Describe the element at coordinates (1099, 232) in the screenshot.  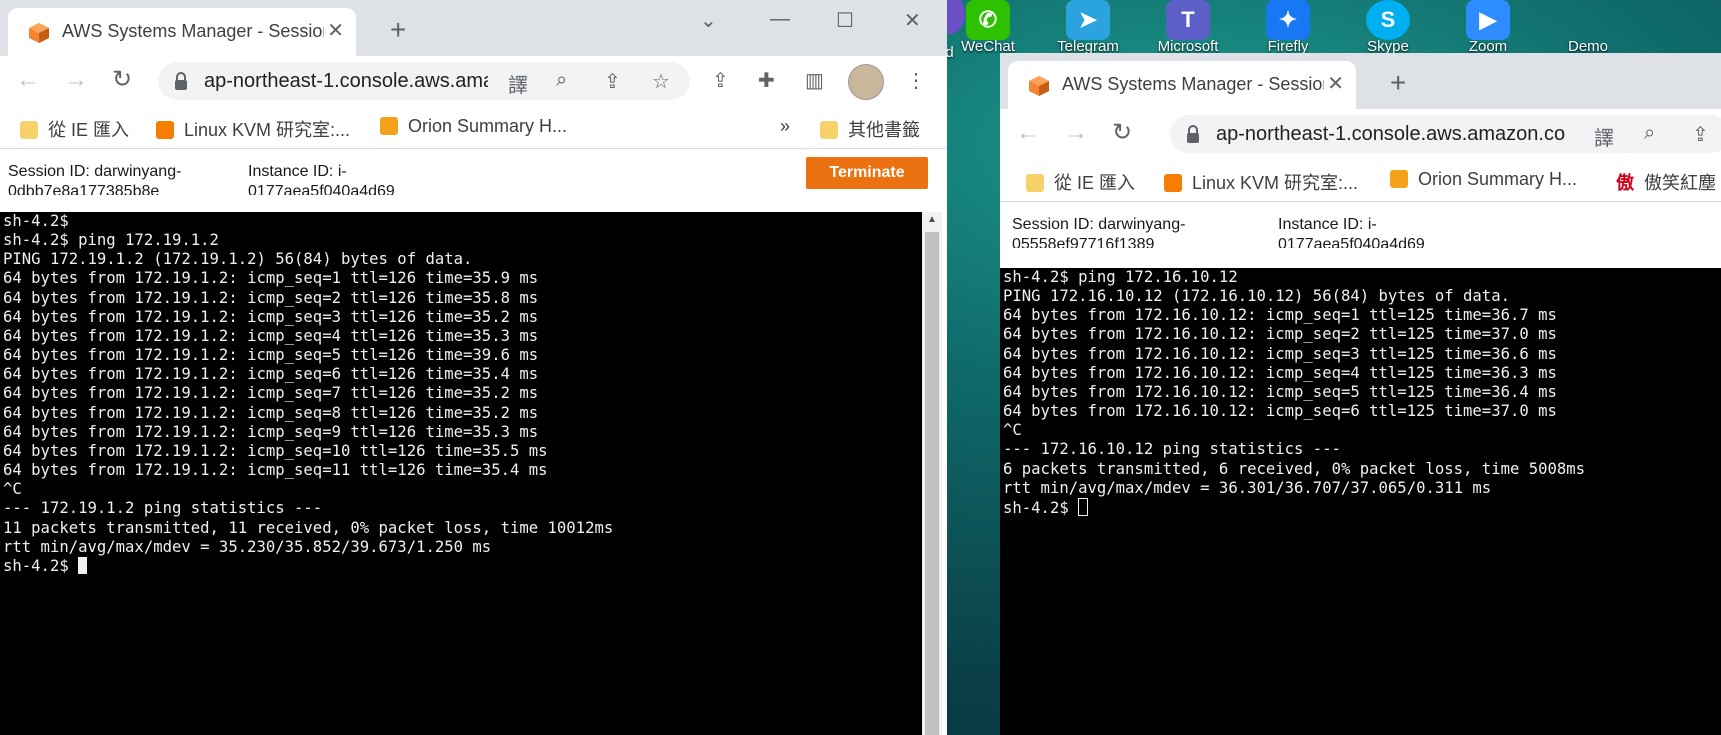
I see `session-id: Session ID: darwinyang-05558ef97716f1389` at that location.